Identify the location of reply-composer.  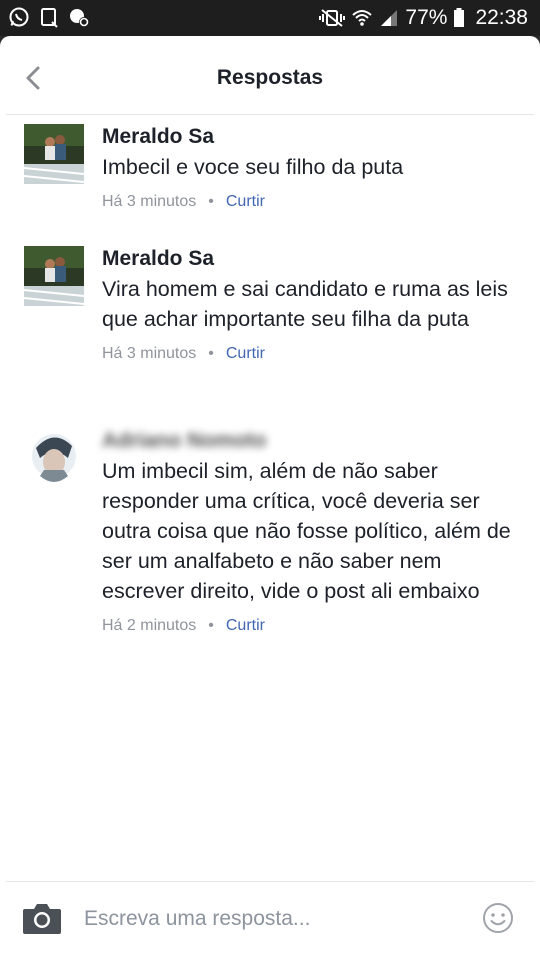
(270, 921).